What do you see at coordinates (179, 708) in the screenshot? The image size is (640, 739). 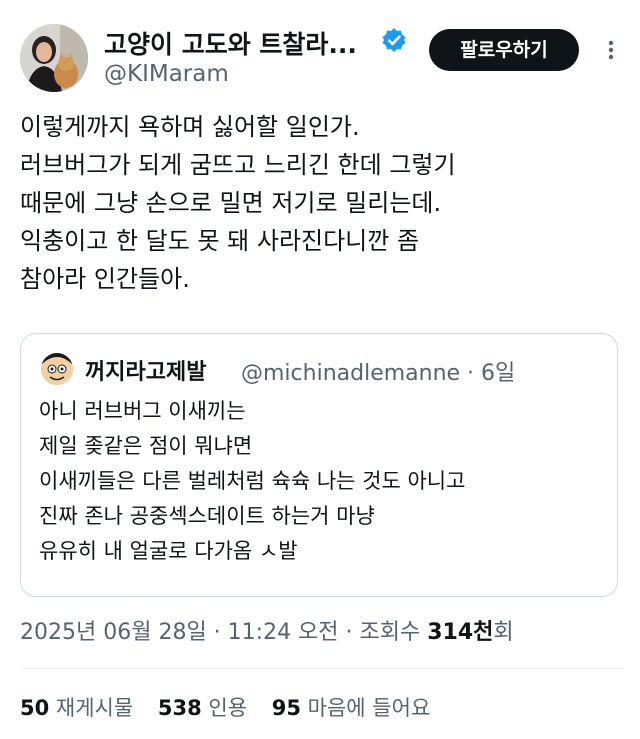 I see `quotes-count: 538` at bounding box center [179, 708].